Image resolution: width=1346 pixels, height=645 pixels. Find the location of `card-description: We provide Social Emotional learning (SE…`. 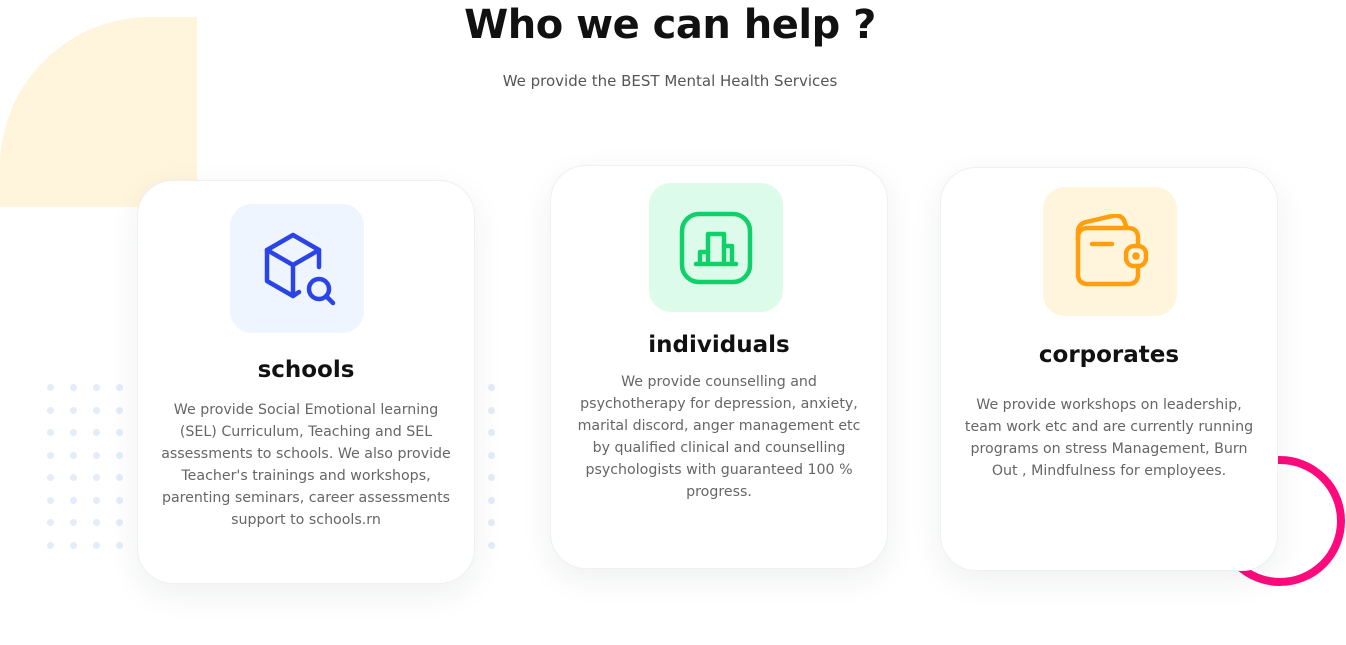

card-description: We provide Social Emotional learning (SE… is located at coordinates (306, 465).